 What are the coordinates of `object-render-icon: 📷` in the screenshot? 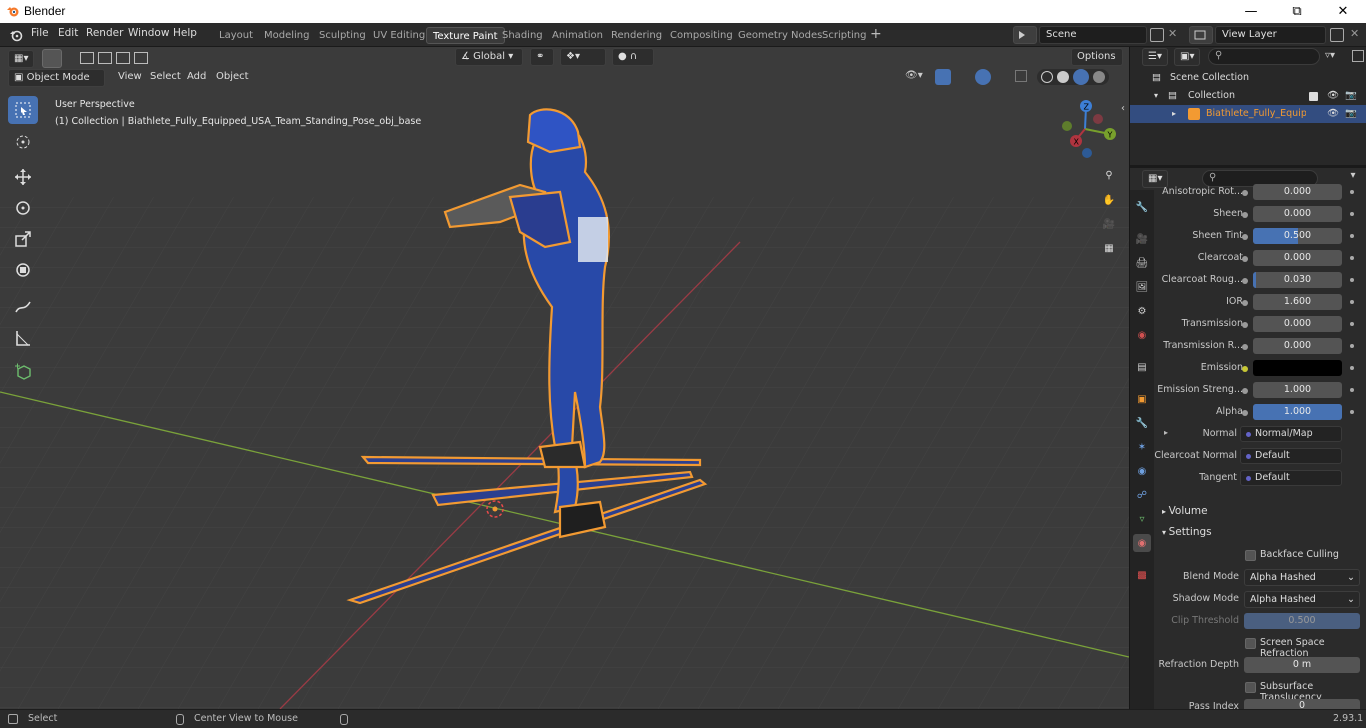 It's located at (1351, 114).